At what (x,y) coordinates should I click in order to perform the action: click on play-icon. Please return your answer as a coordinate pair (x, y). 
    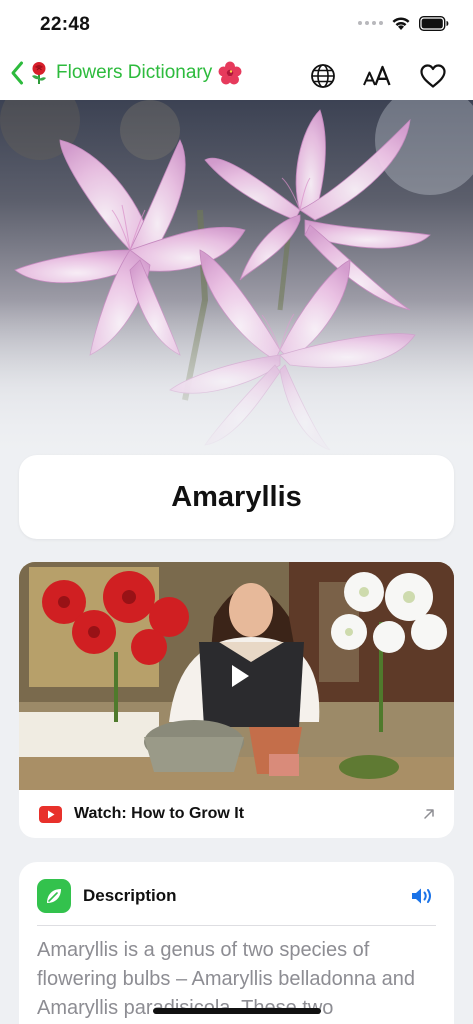
    Looking at the image, I should click on (240, 676).